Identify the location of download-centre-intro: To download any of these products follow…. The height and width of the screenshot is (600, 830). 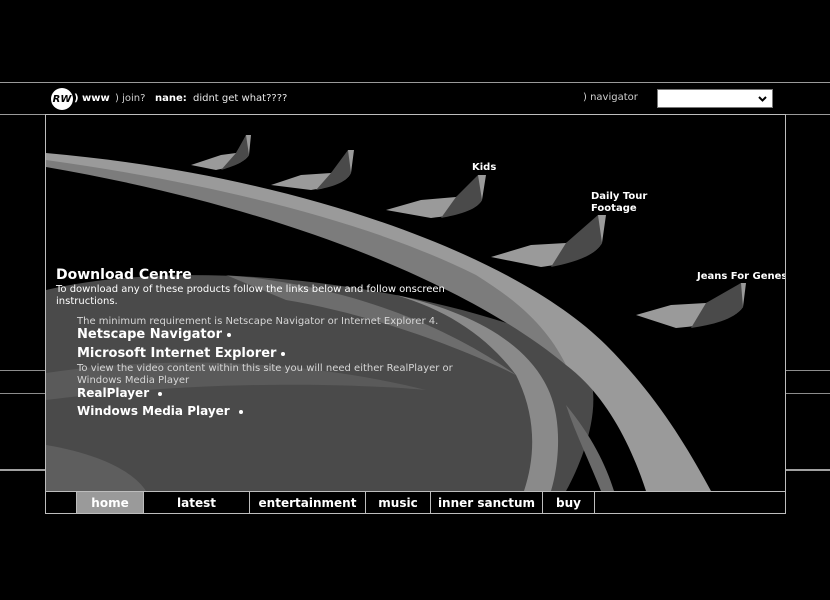
(250, 295).